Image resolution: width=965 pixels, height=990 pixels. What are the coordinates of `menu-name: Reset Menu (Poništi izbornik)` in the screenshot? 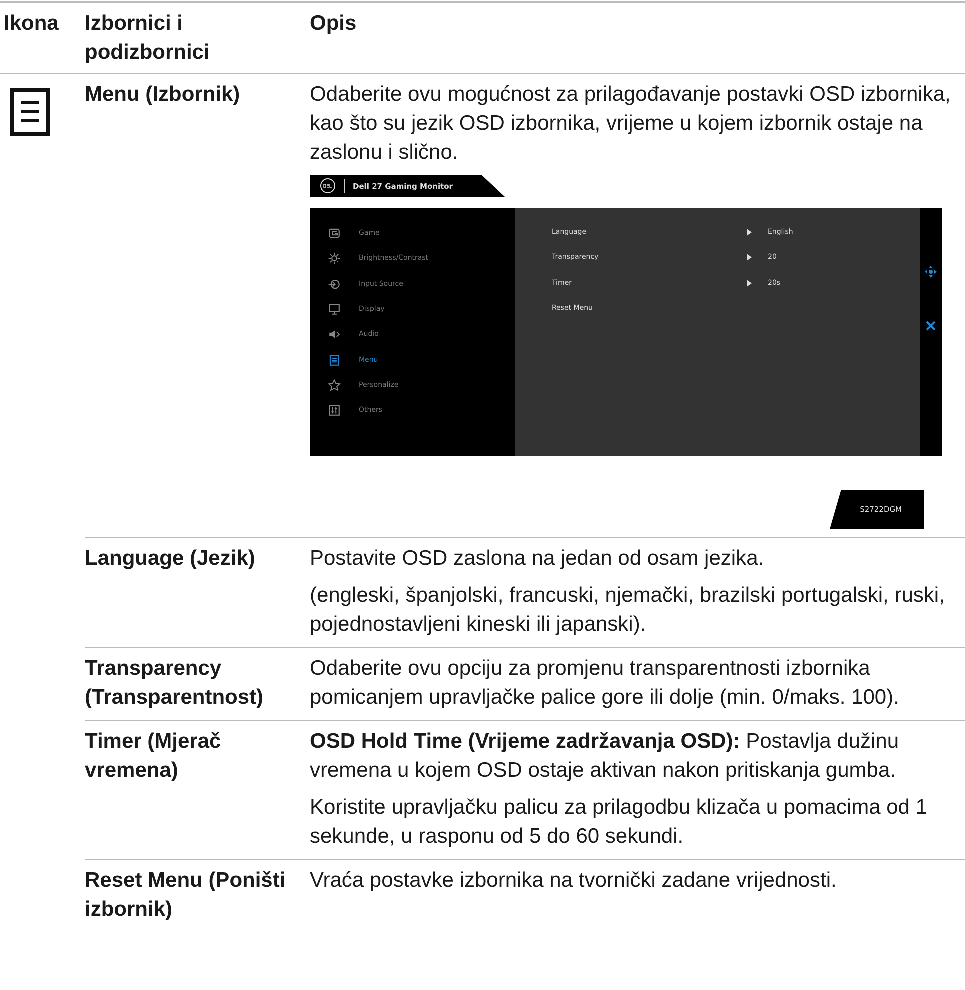 It's located at (186, 895).